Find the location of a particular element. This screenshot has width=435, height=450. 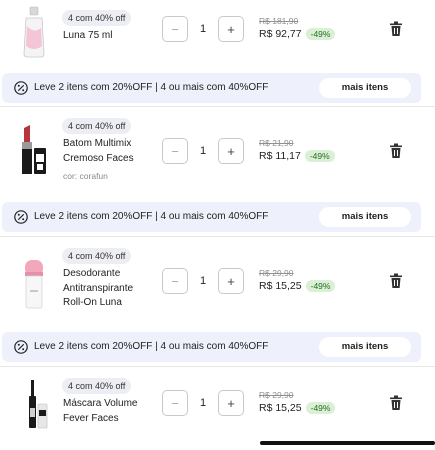

roll-on-icon is located at coordinates (34, 284).